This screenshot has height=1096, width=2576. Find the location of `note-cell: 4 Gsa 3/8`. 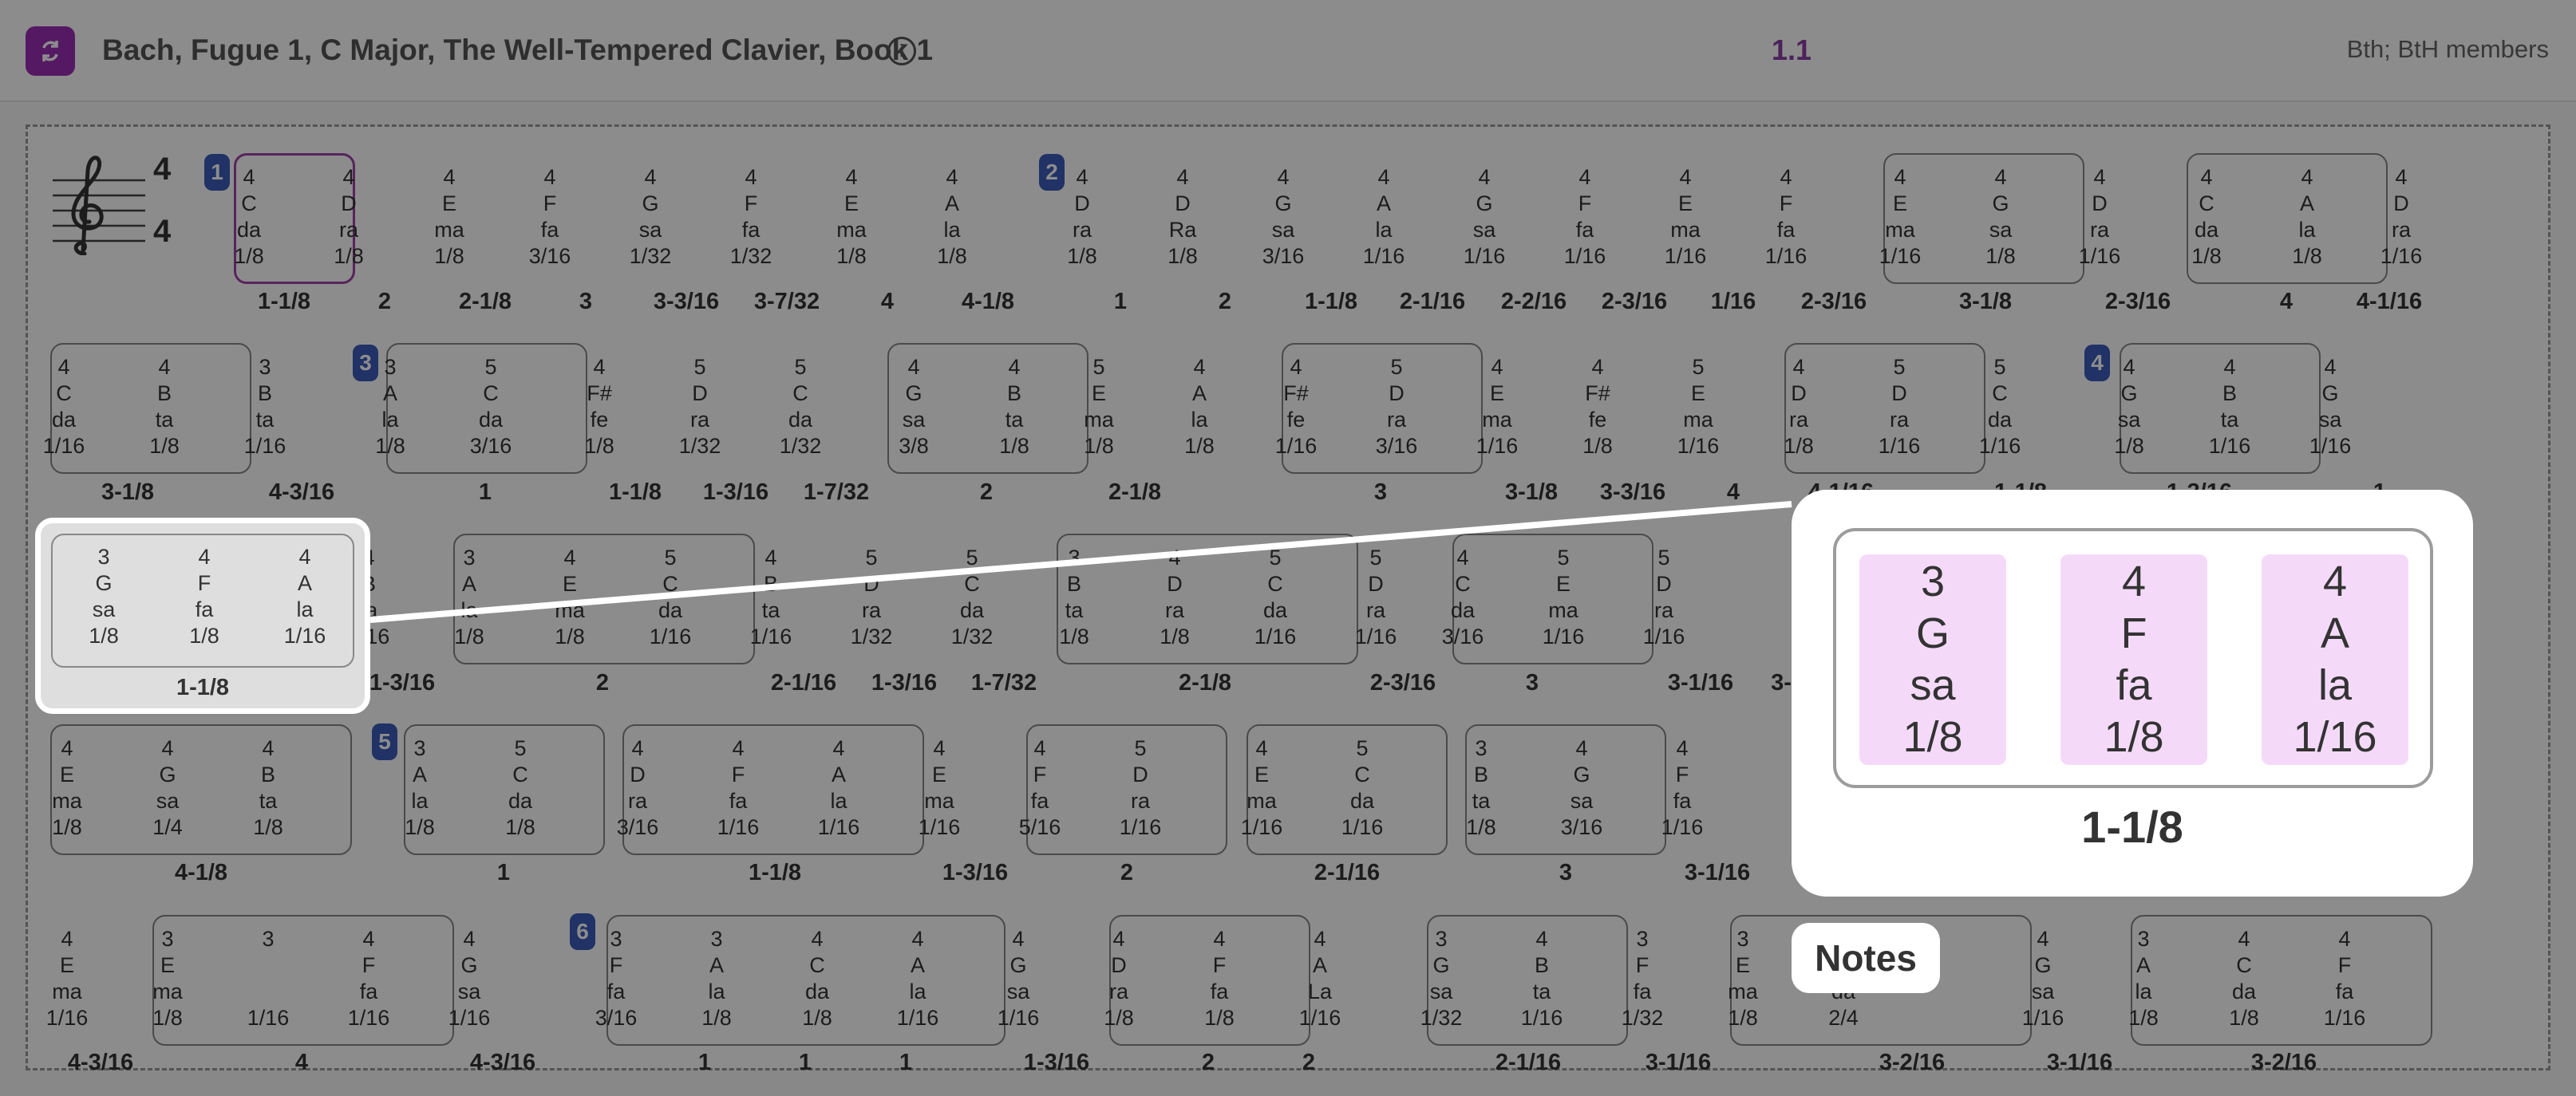

note-cell: 4 Gsa 3/8 is located at coordinates (914, 406).